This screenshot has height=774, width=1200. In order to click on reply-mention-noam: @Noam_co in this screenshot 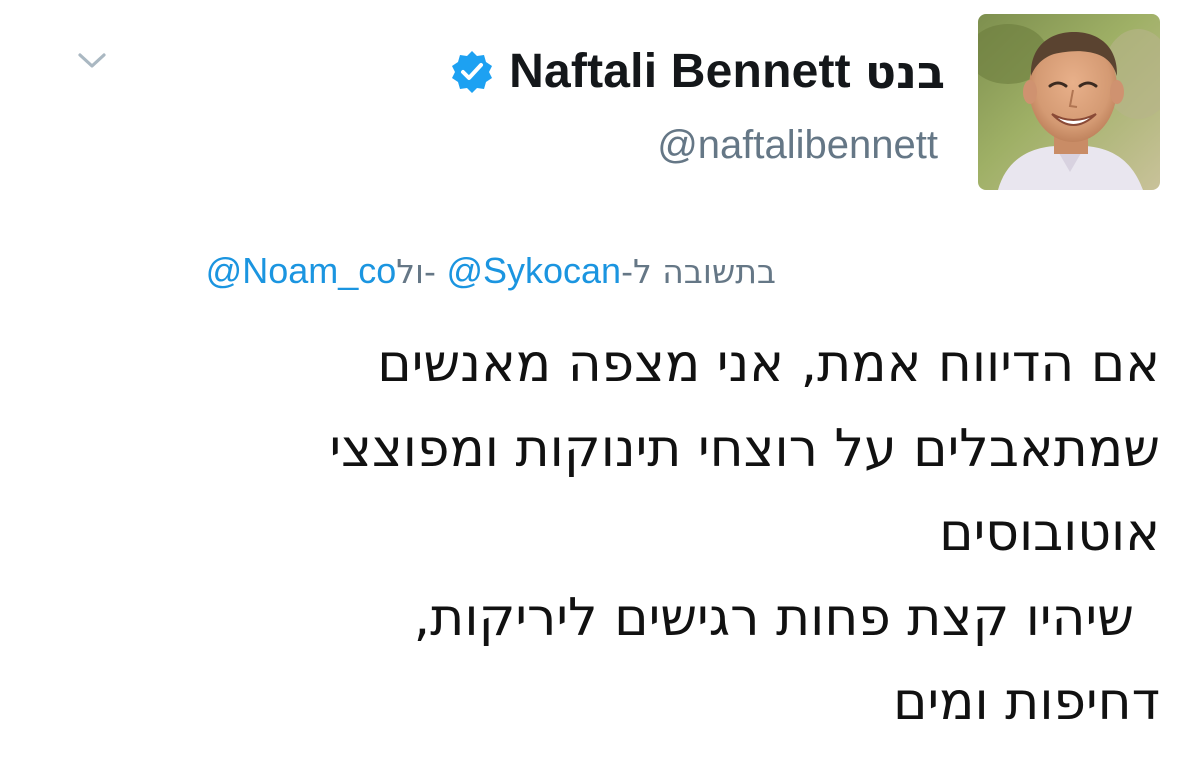, I will do `click(301, 270)`.